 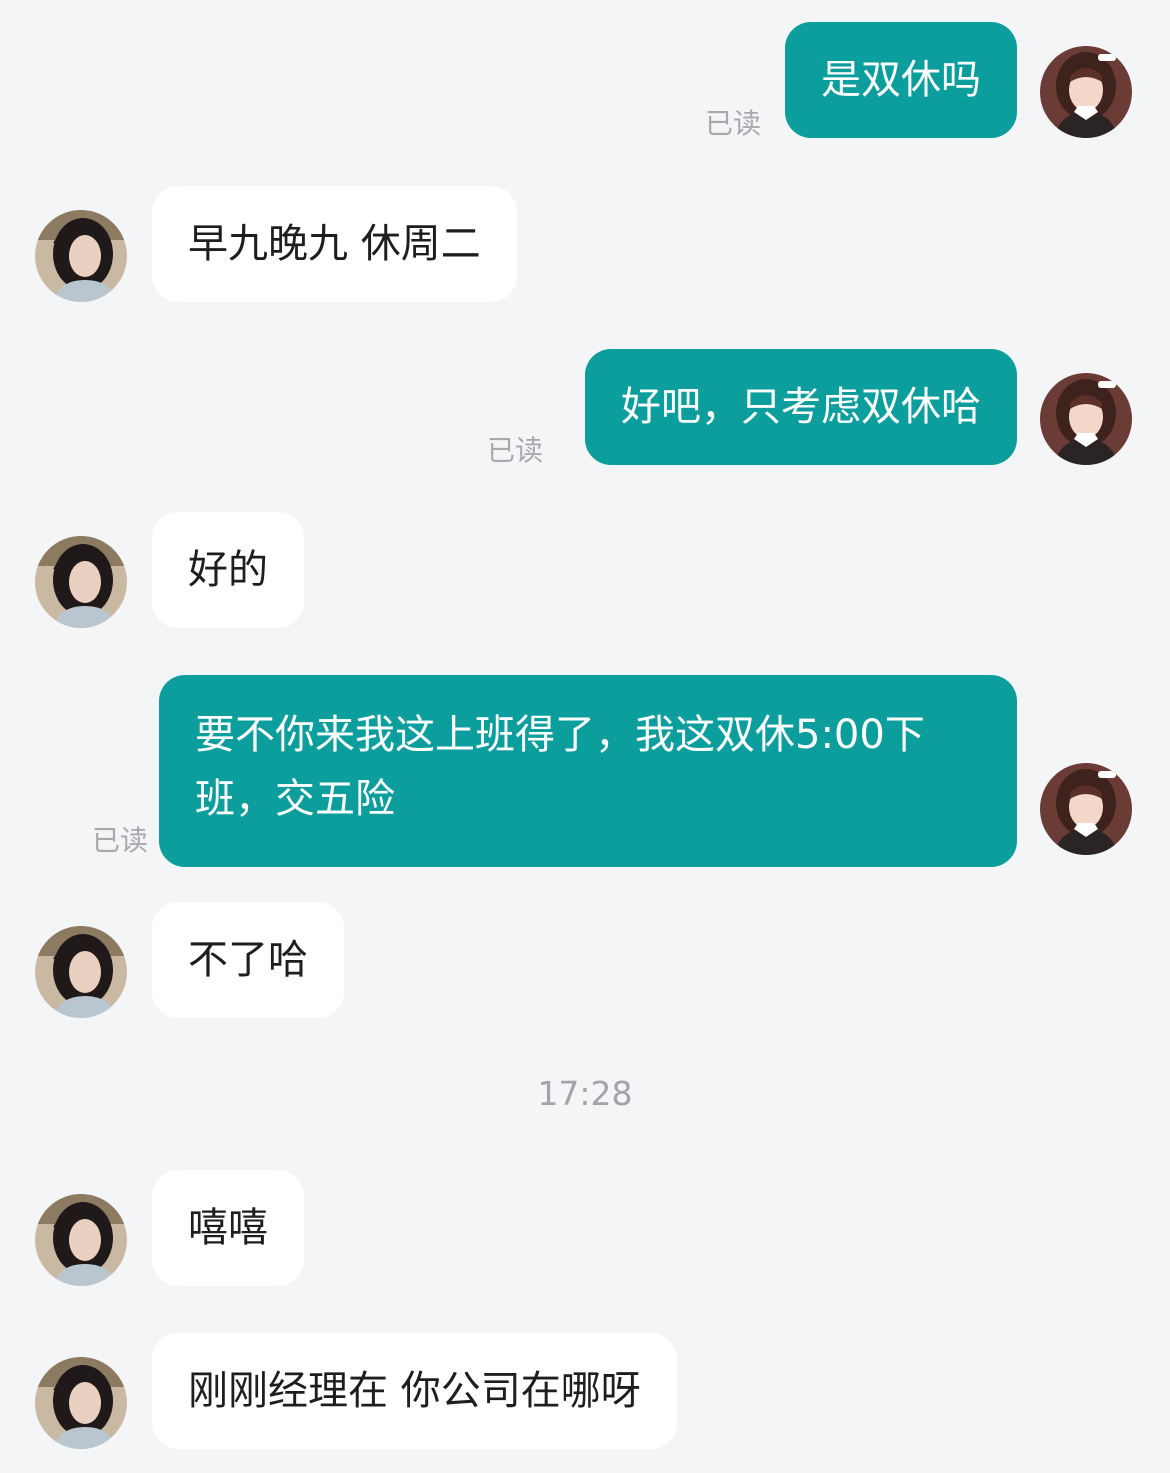 I want to click on message-text: 刚刚经理在 你公司在哪呀, so click(x=414, y=1391).